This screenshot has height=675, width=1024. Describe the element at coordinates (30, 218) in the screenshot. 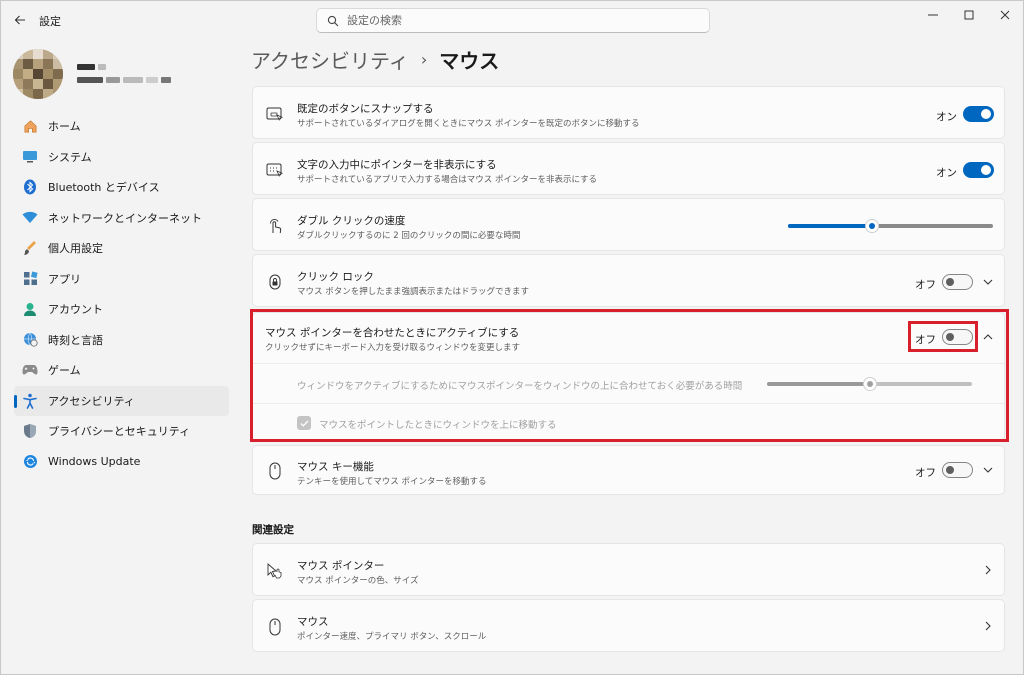

I see `wifi-icon` at that location.